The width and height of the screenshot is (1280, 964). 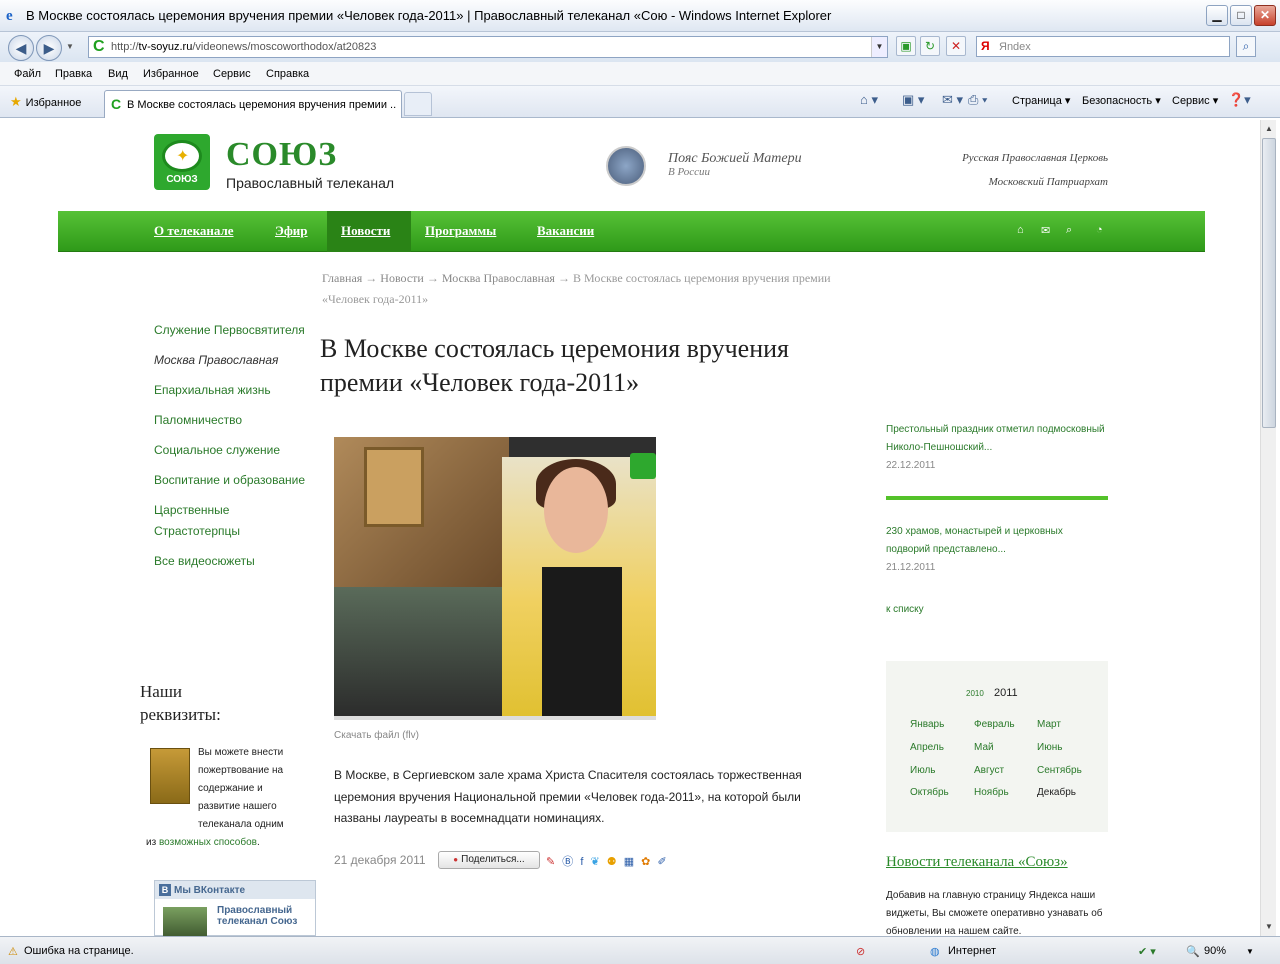 What do you see at coordinates (234, 521) in the screenshot?
I see `sidebar-item-martyrs: Царственные Страстотерпцы` at bounding box center [234, 521].